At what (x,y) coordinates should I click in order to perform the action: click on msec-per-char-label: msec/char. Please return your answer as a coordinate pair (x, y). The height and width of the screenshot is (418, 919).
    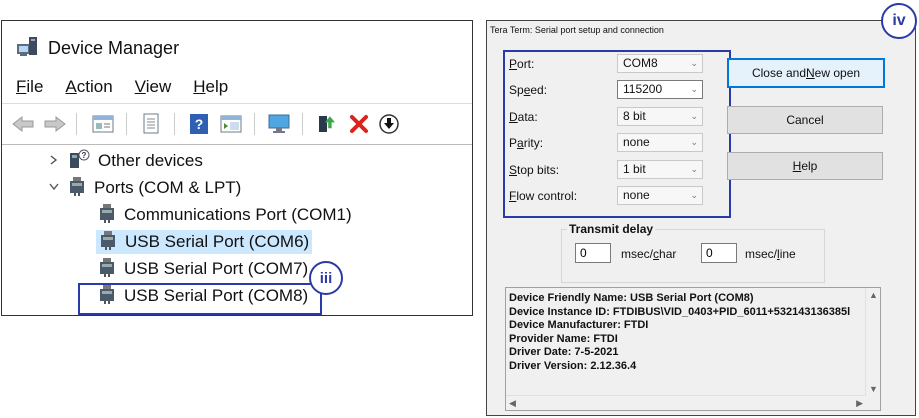
    Looking at the image, I should click on (649, 254).